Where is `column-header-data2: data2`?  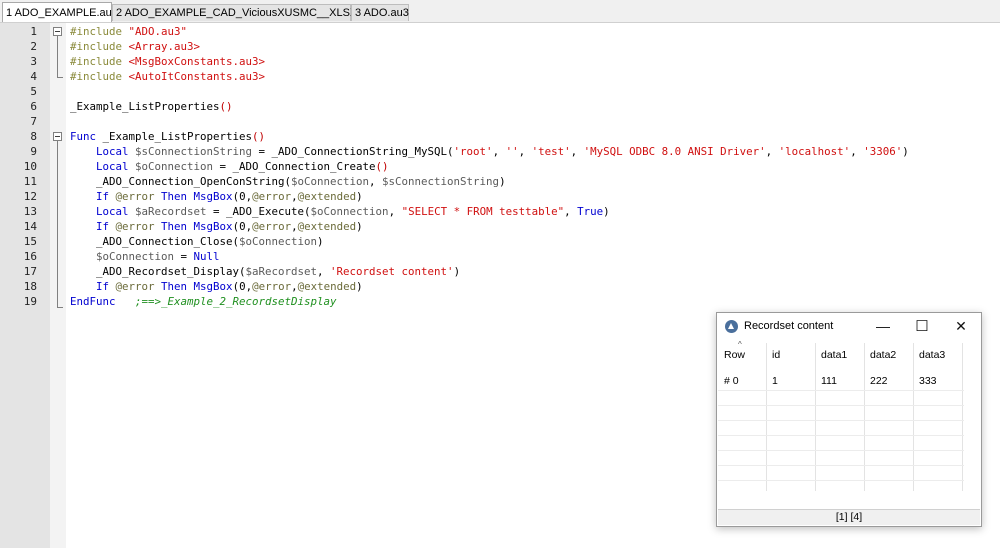 column-header-data2: data2 is located at coordinates (888, 353).